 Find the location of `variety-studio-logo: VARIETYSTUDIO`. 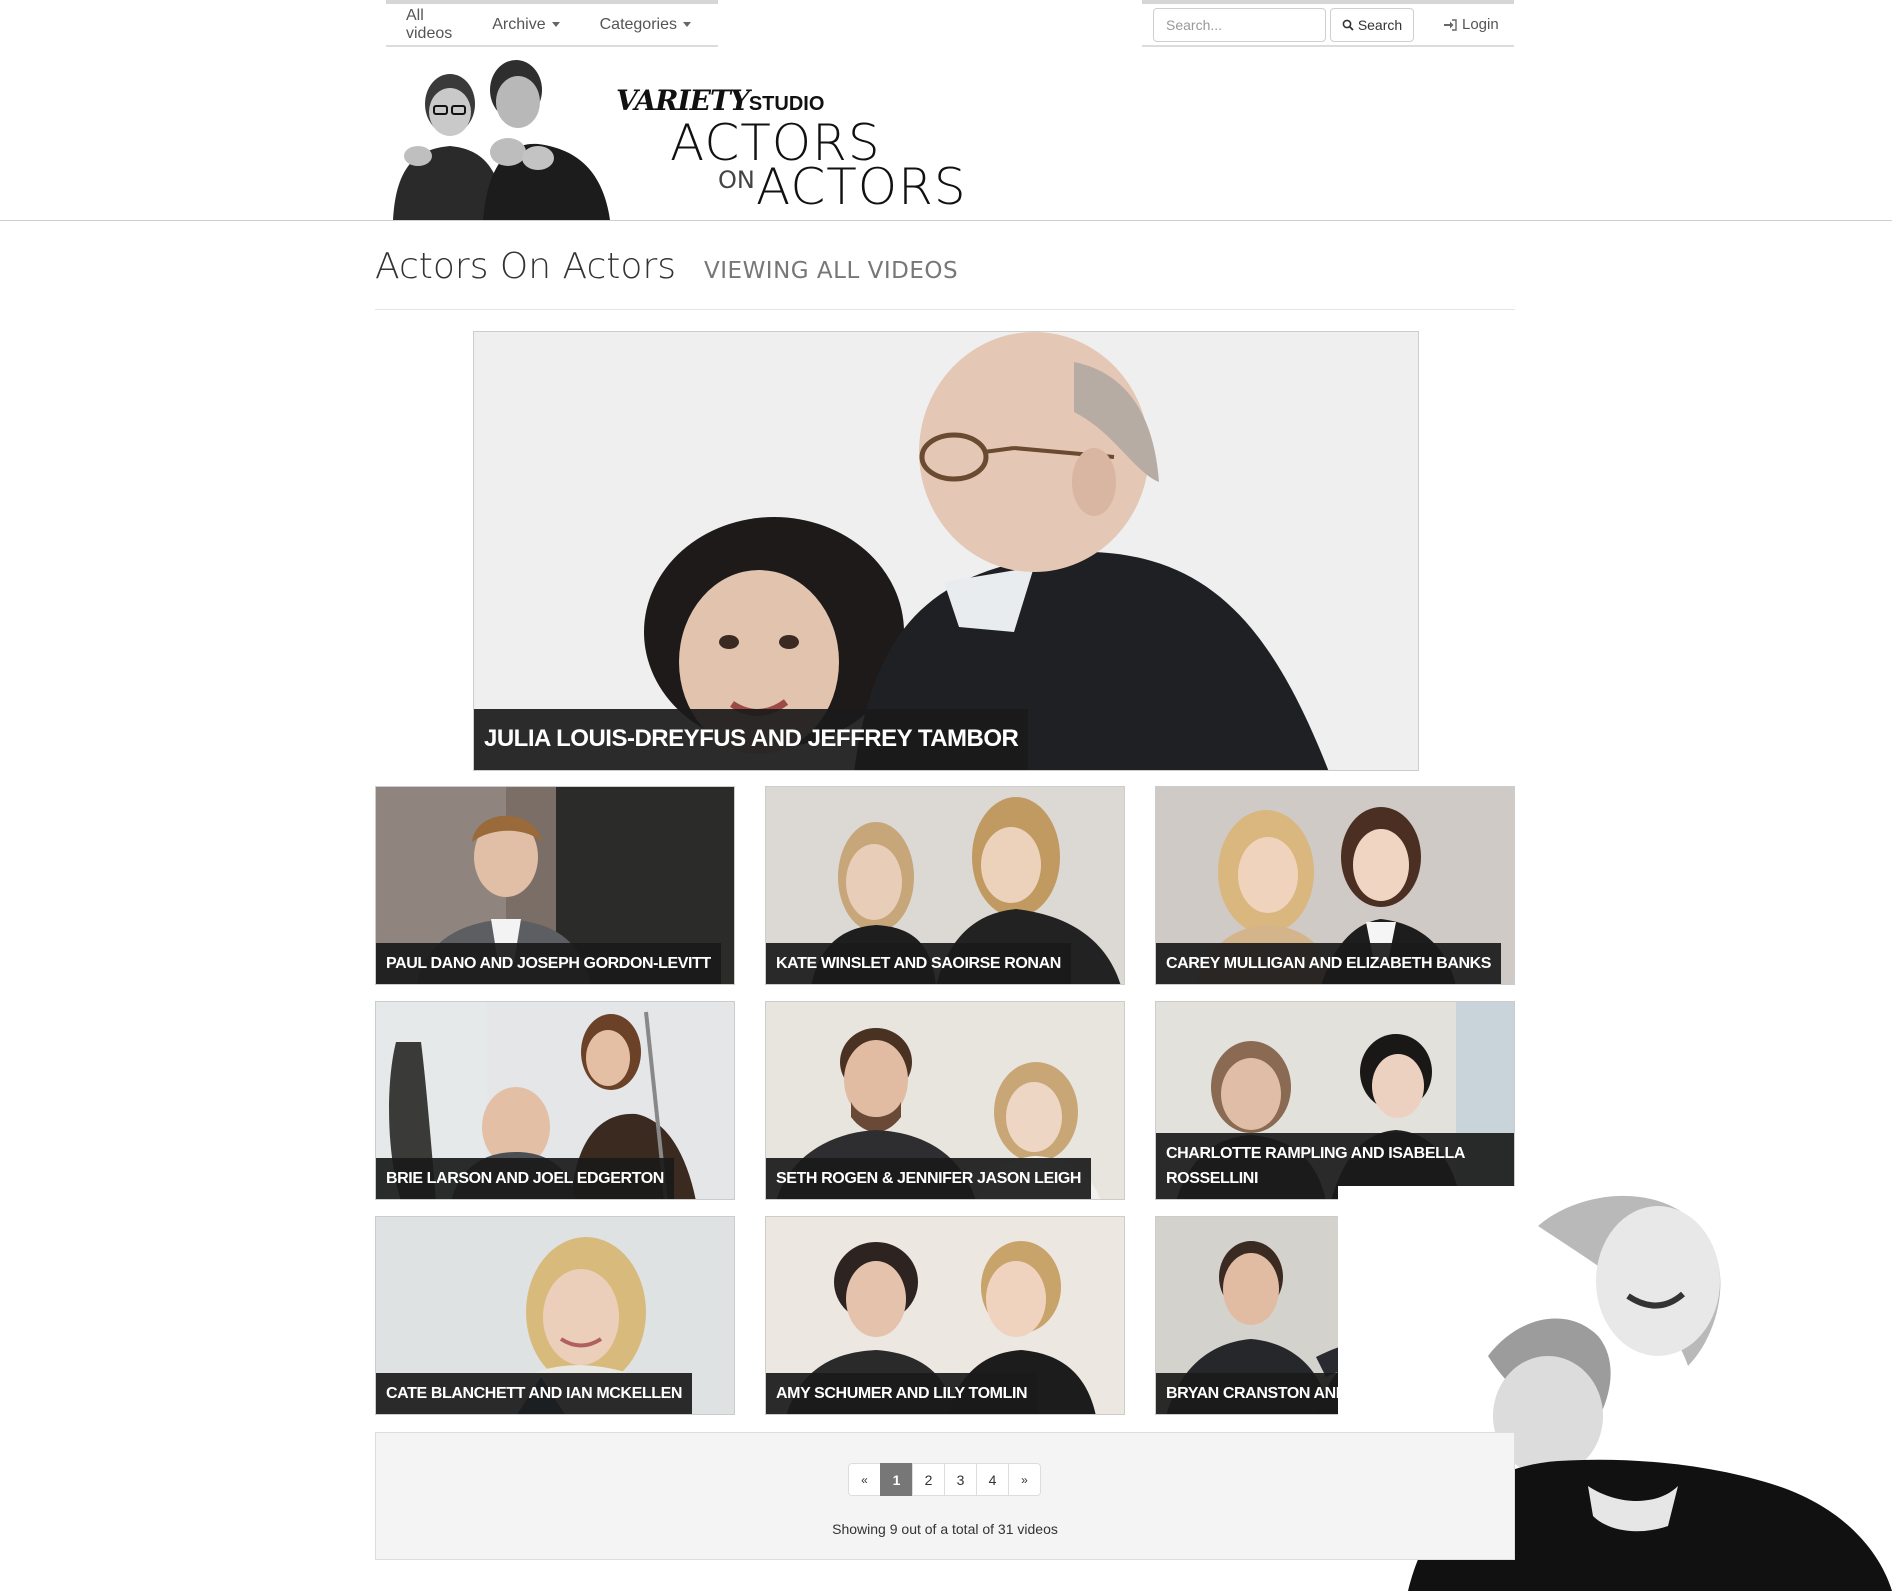

variety-studio-logo: VARIETYSTUDIO is located at coordinates (720, 100).